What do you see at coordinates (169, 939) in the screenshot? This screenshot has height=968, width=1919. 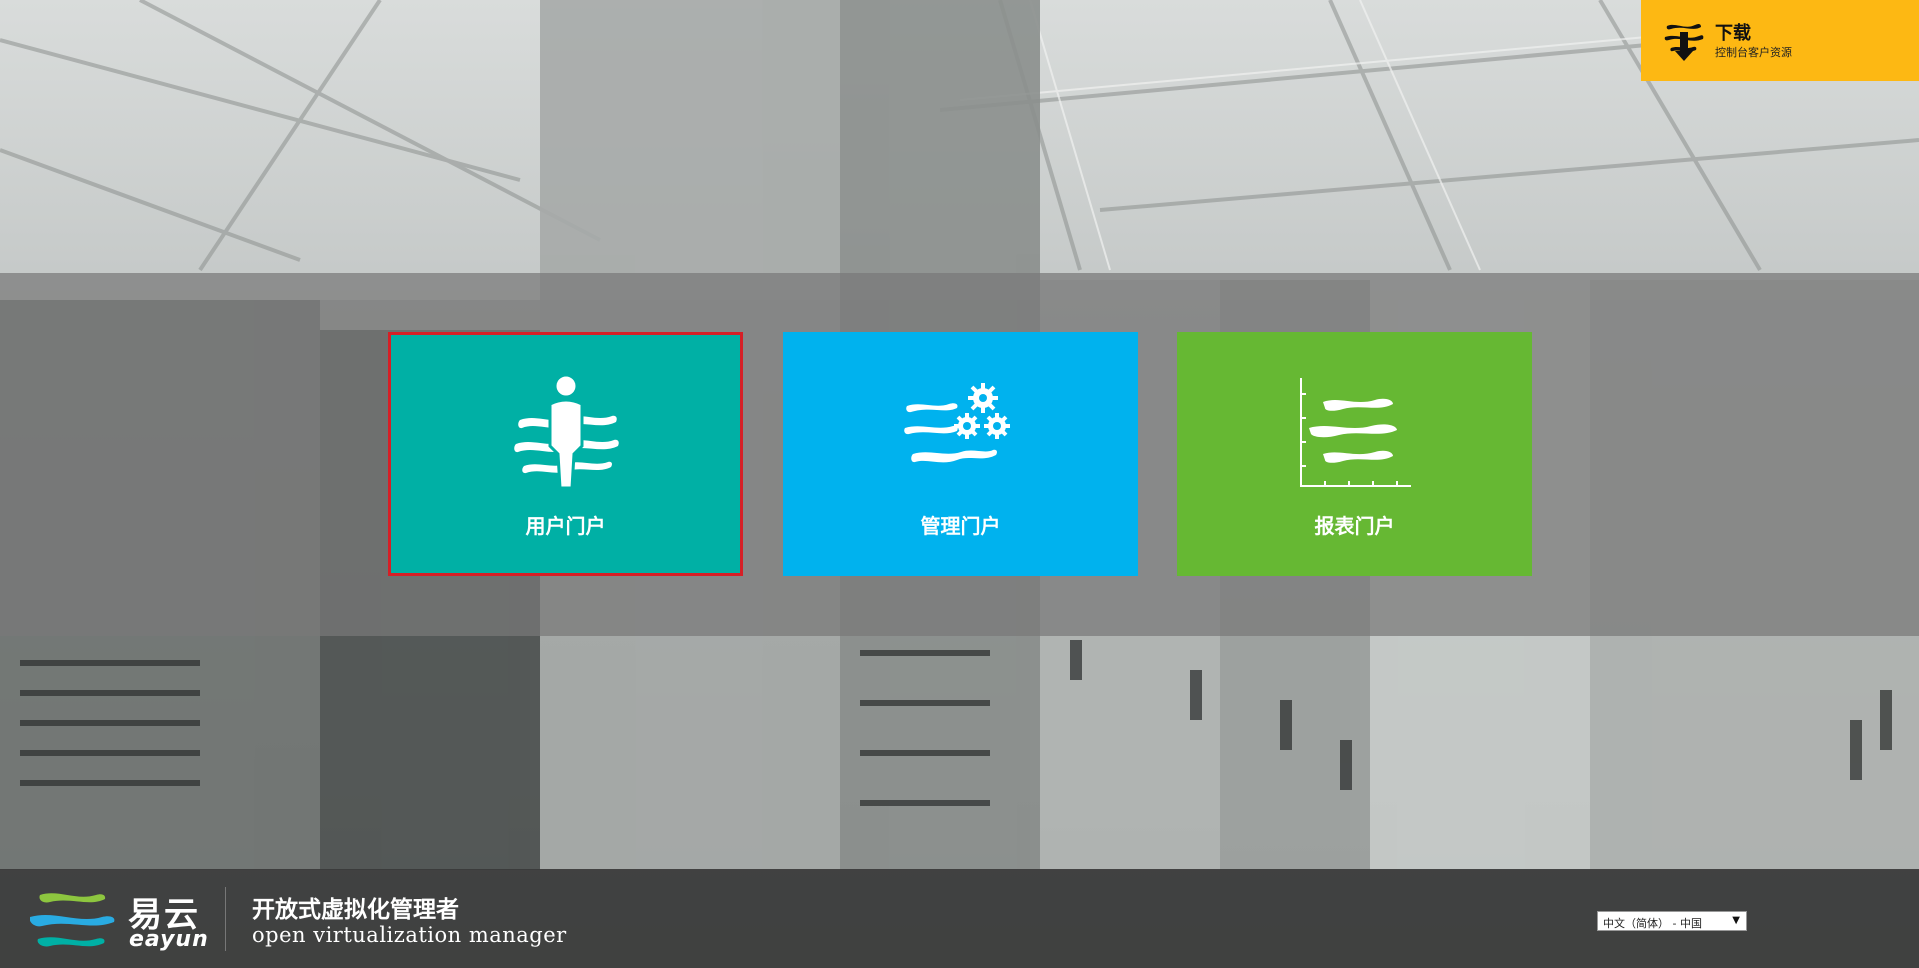 I see `brand-name-en: eayun` at bounding box center [169, 939].